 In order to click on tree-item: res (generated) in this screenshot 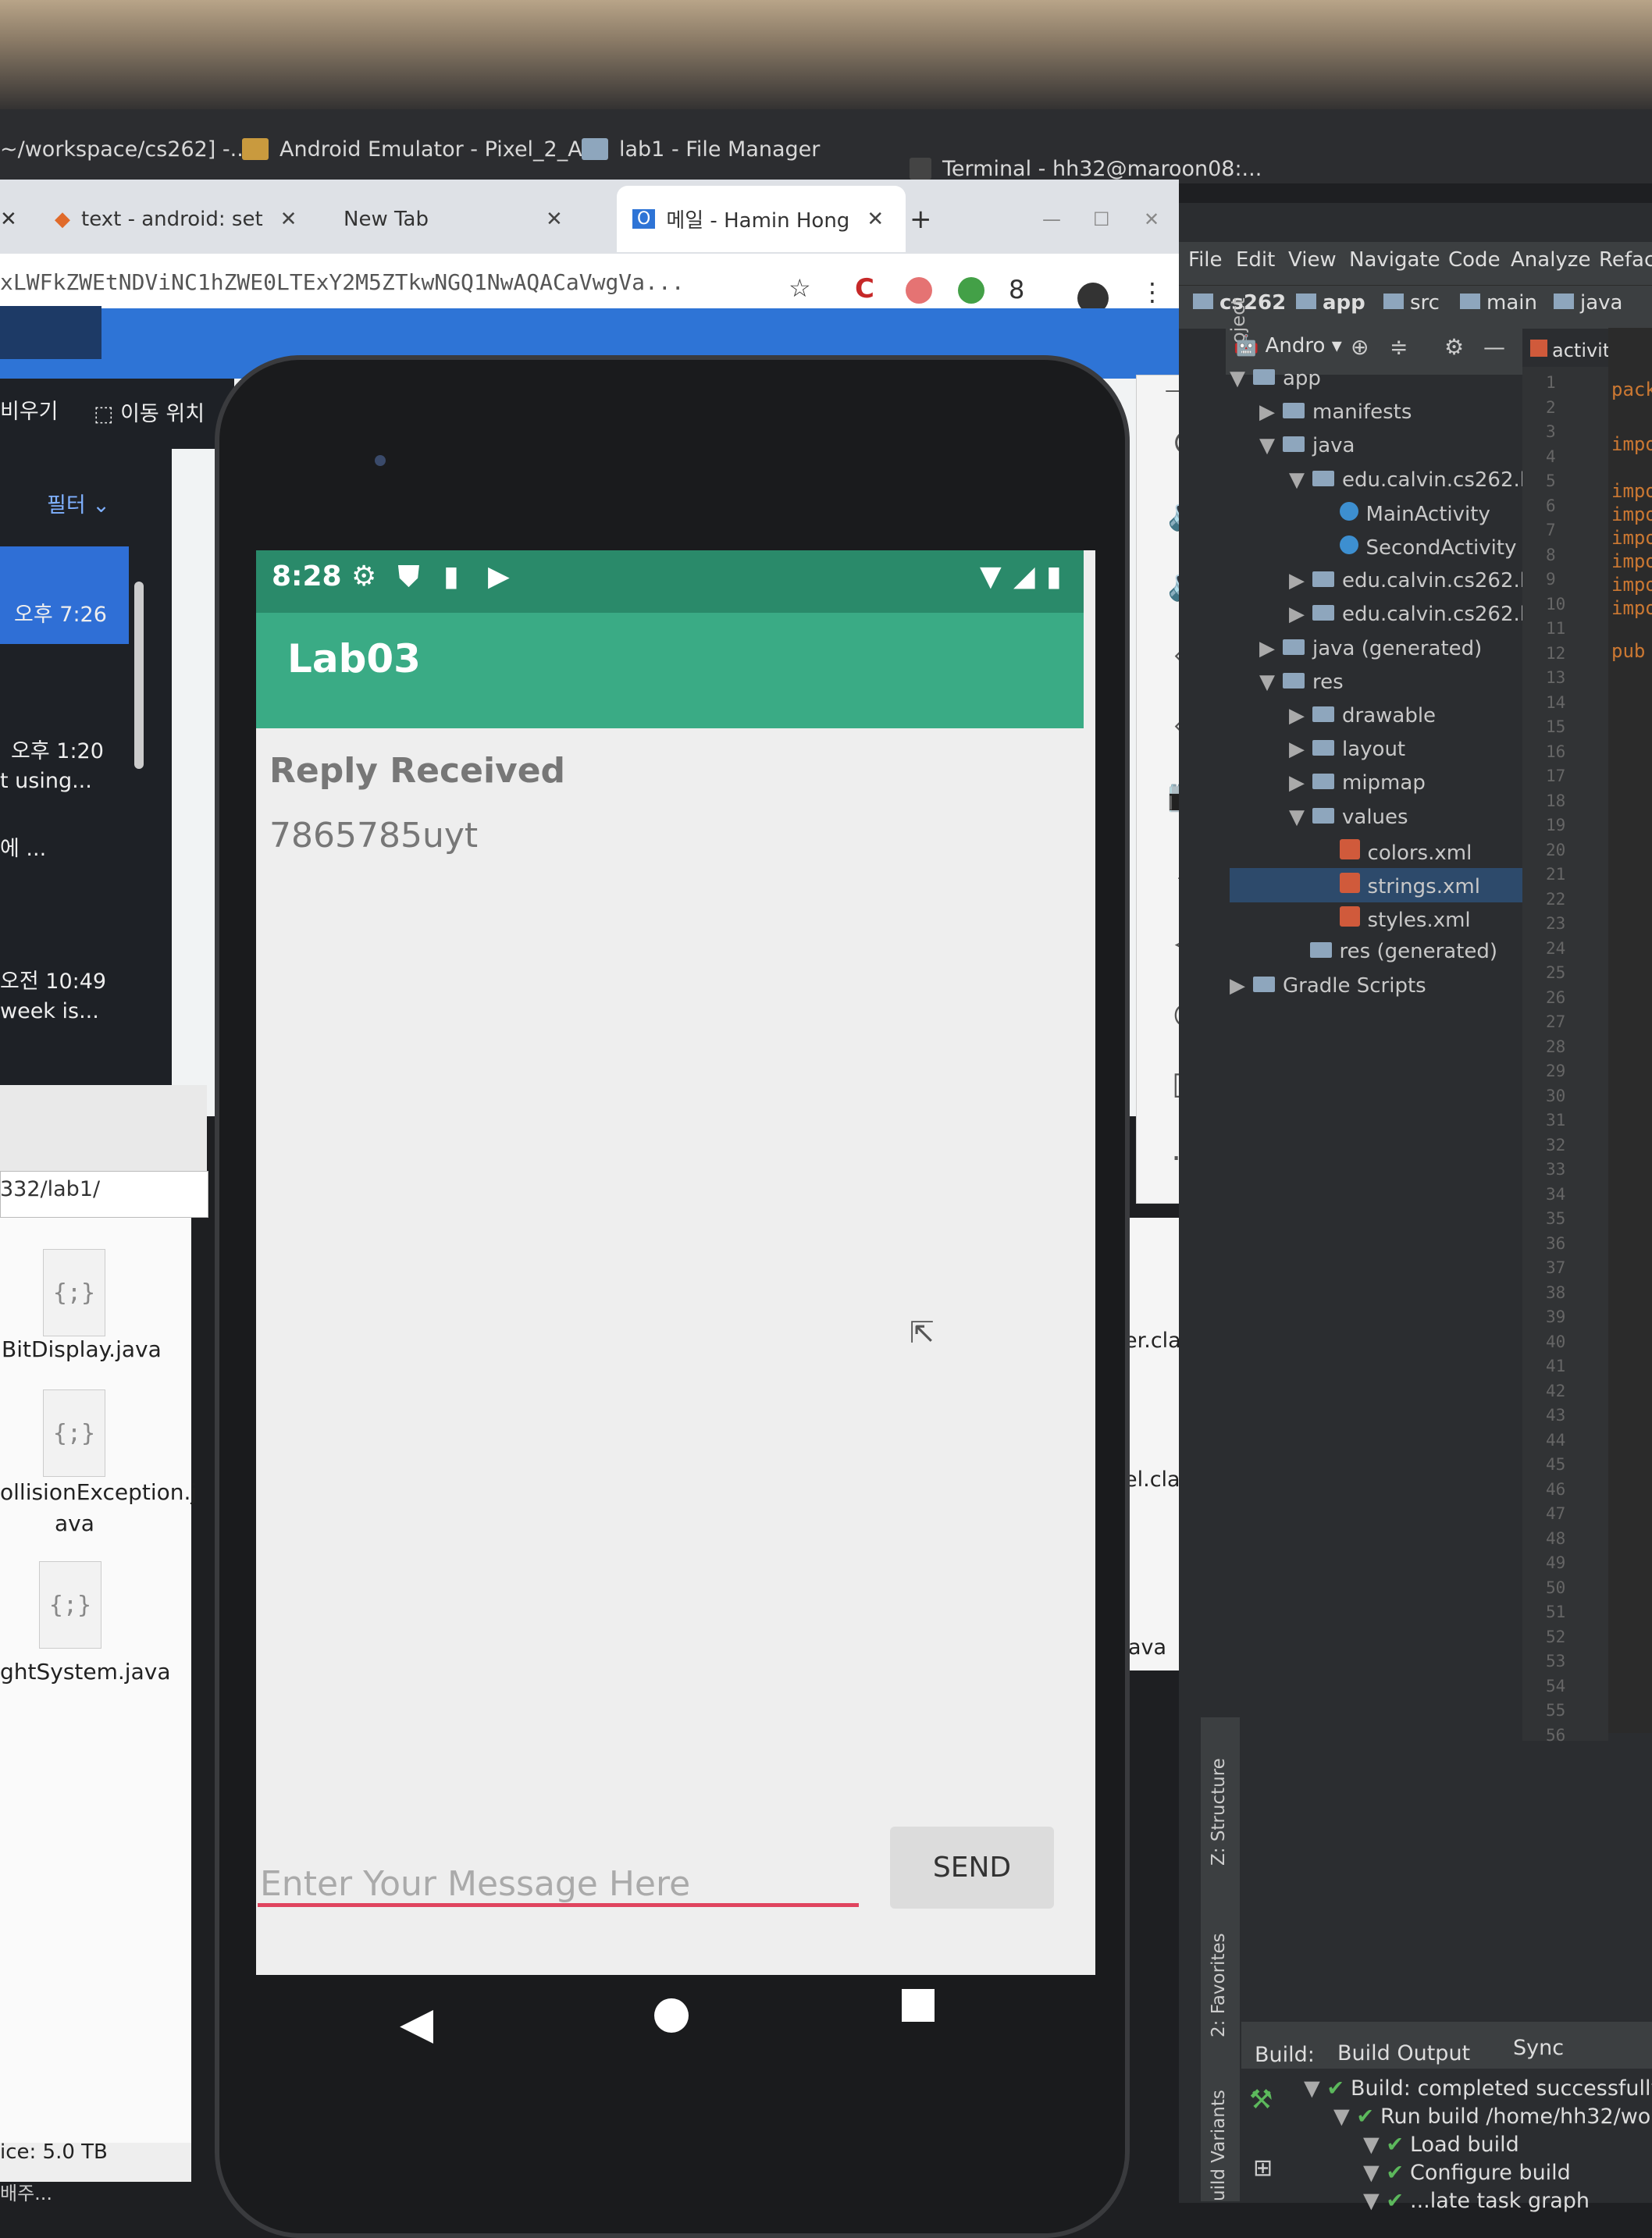, I will do `click(1393, 952)`.